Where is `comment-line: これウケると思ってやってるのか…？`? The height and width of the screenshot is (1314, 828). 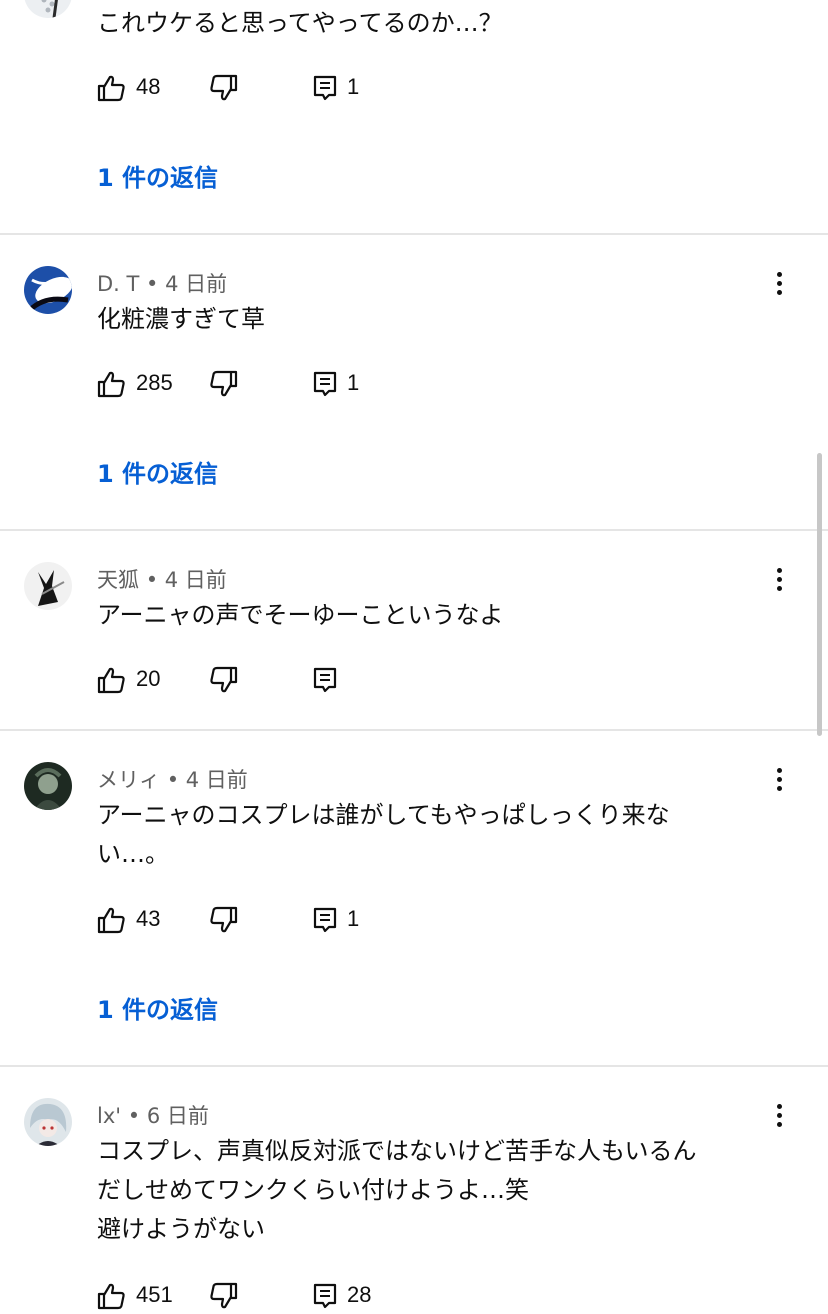 comment-line: これウケると思ってやってるのか…？ is located at coordinates (300, 23).